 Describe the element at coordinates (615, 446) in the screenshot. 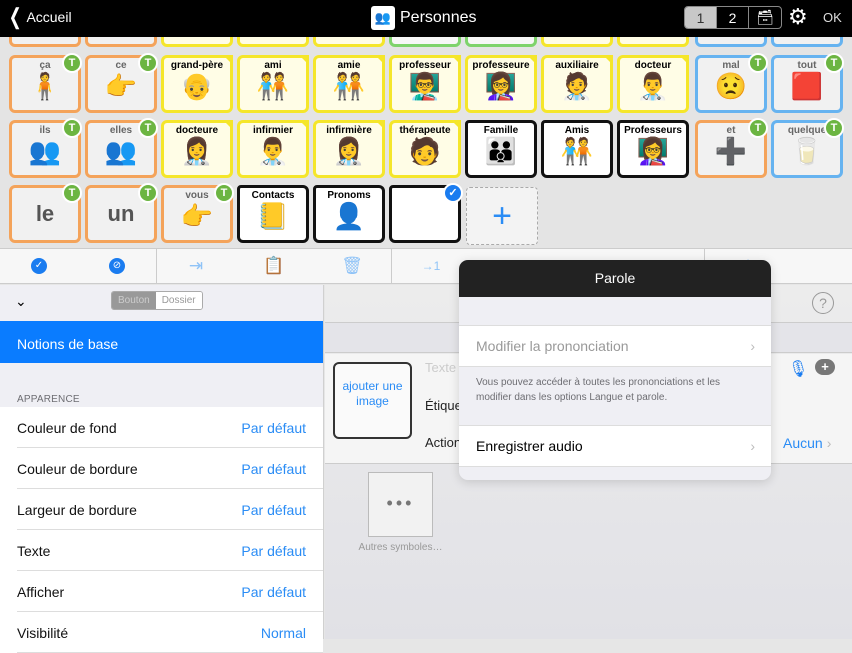

I see `record-audio-row: Enregistrer audio ›` at that location.